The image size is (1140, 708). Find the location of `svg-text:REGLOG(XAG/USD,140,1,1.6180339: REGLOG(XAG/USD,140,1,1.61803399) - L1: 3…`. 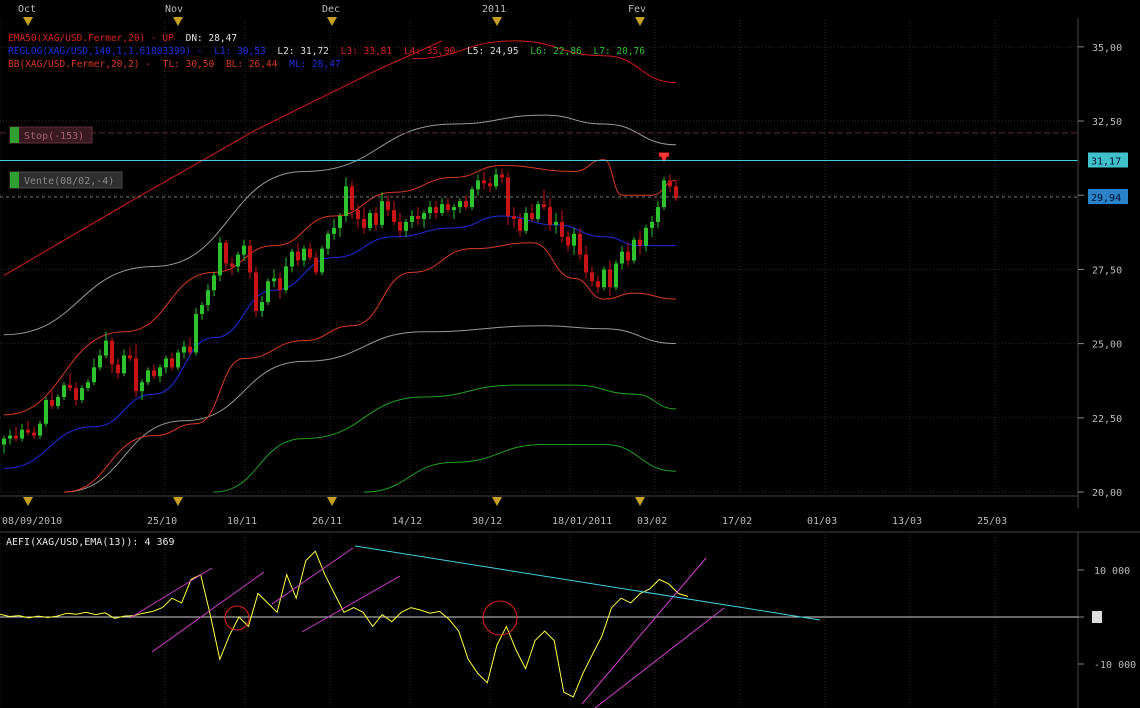

svg-text:REGLOG(XAG/USD,140,1,1.6180339: REGLOG(XAG/USD,140,1,1.61803399) - L1: 3… is located at coordinates (326, 51).